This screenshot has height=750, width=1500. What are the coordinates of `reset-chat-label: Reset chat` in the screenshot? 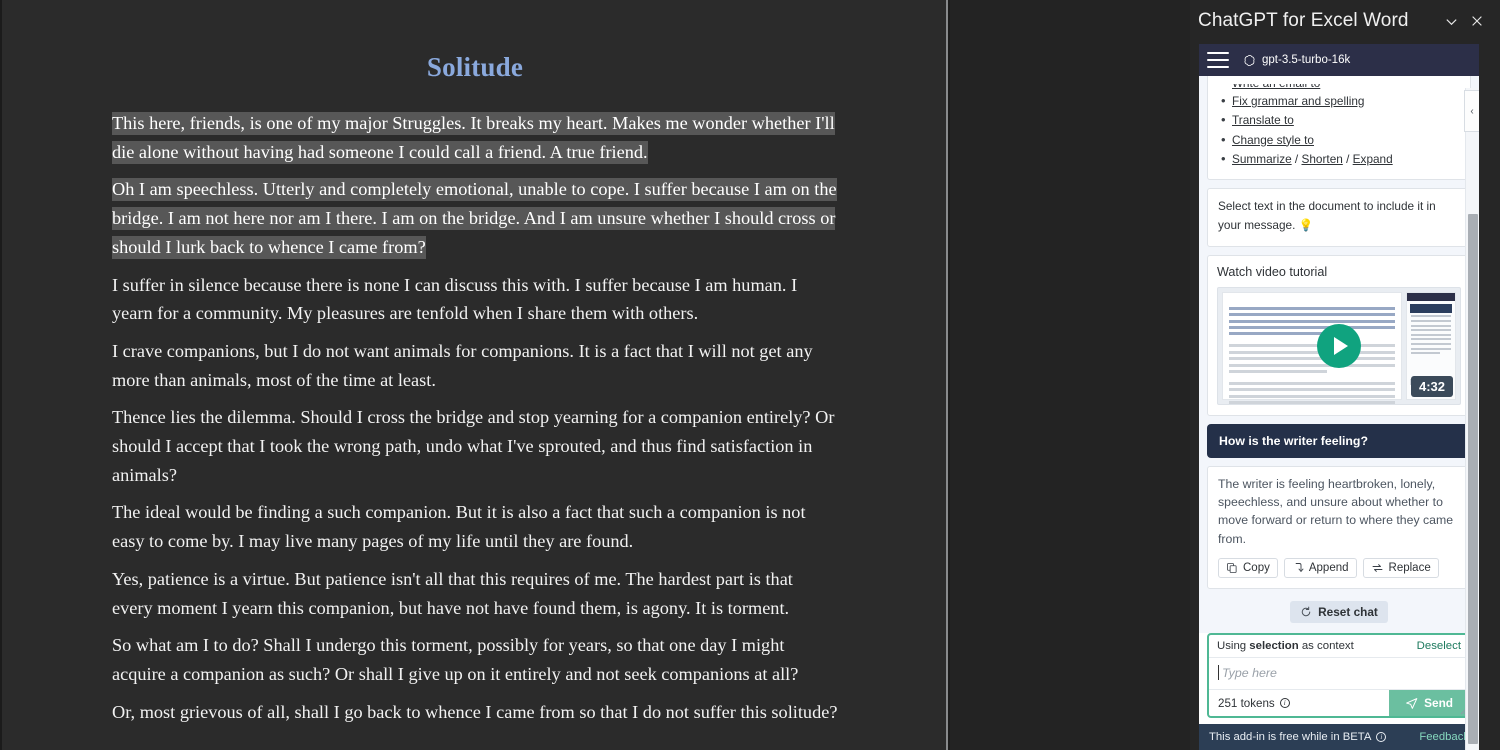 It's located at (1348, 611).